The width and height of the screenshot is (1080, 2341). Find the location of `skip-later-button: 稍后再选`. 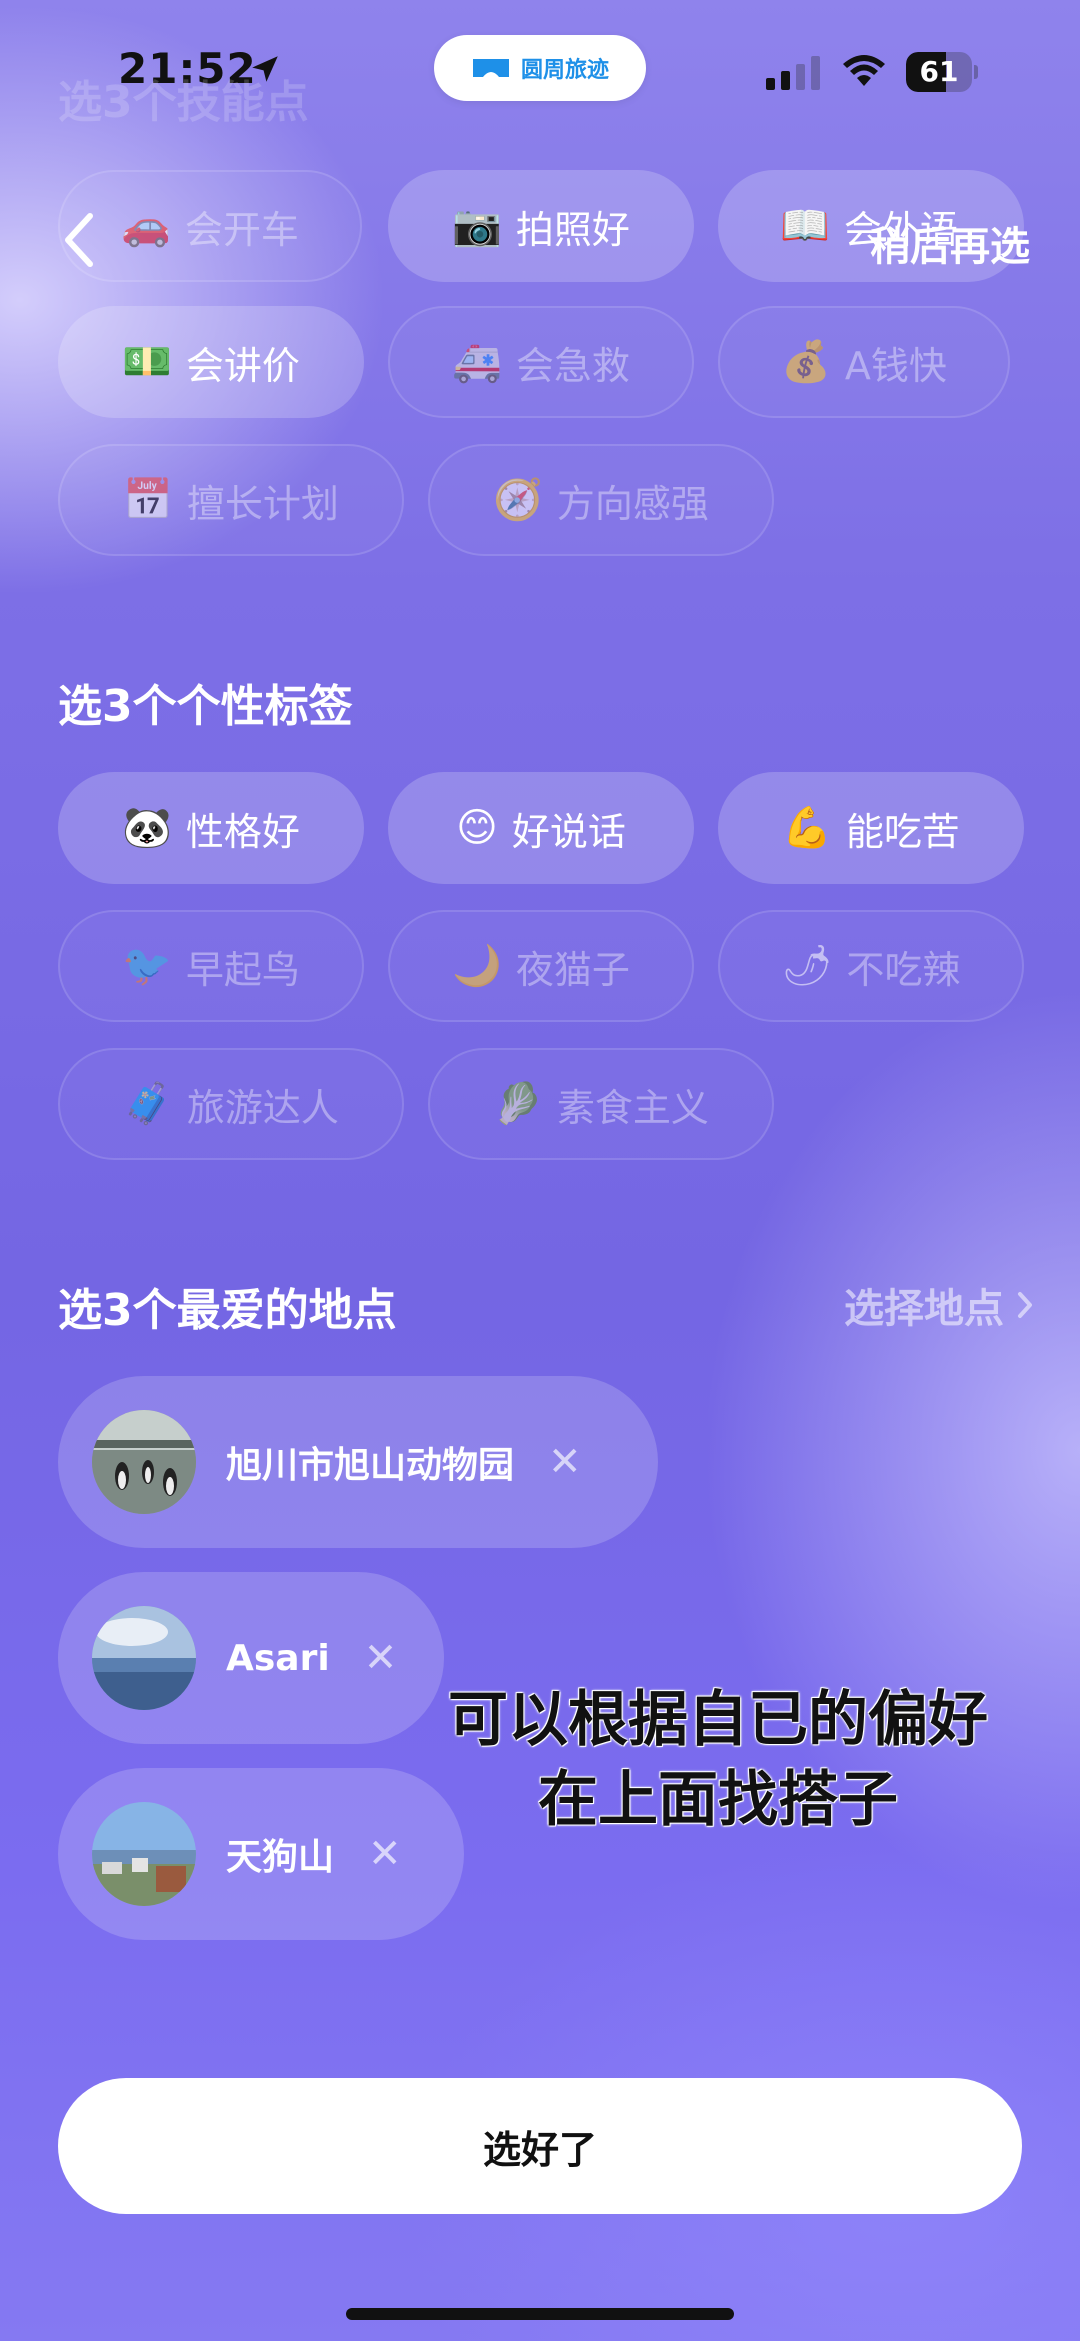

skip-later-button: 稍后再选 is located at coordinates (950, 243).